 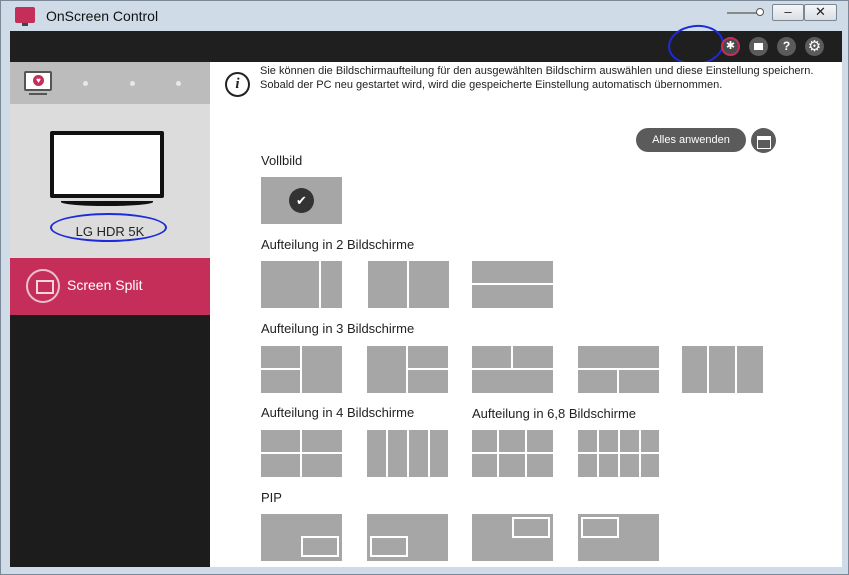 I want to click on layout-3-e, so click(x=722, y=369).